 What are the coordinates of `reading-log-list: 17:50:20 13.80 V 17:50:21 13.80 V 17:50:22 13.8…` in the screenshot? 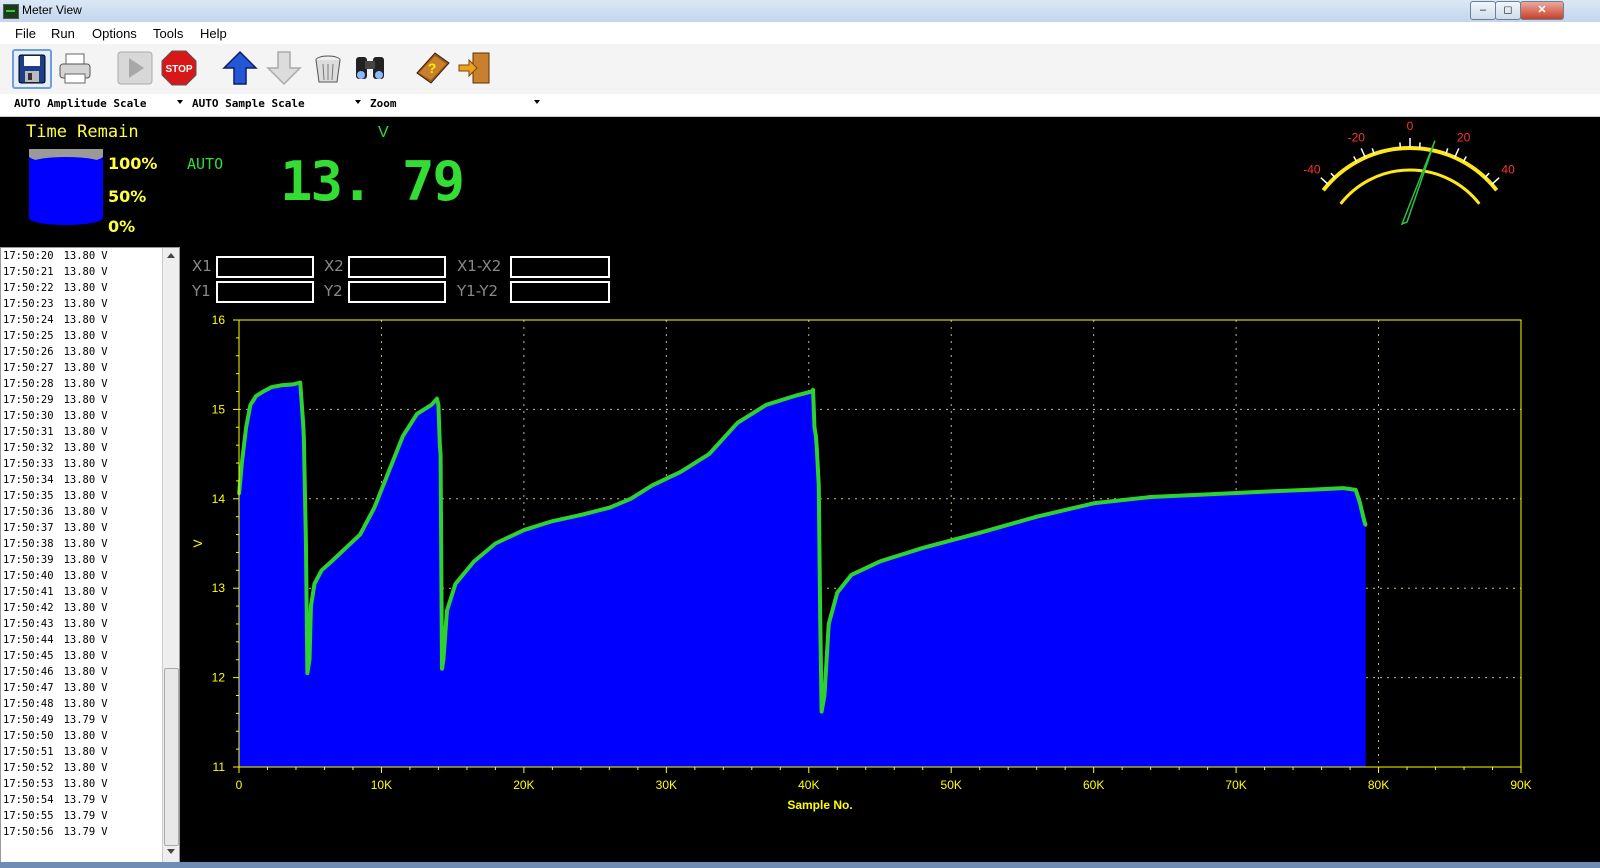 It's located at (90, 555).